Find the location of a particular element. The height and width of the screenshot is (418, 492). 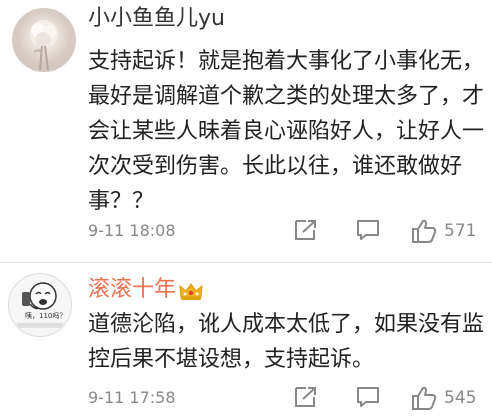

avatar is located at coordinates (44, 40).